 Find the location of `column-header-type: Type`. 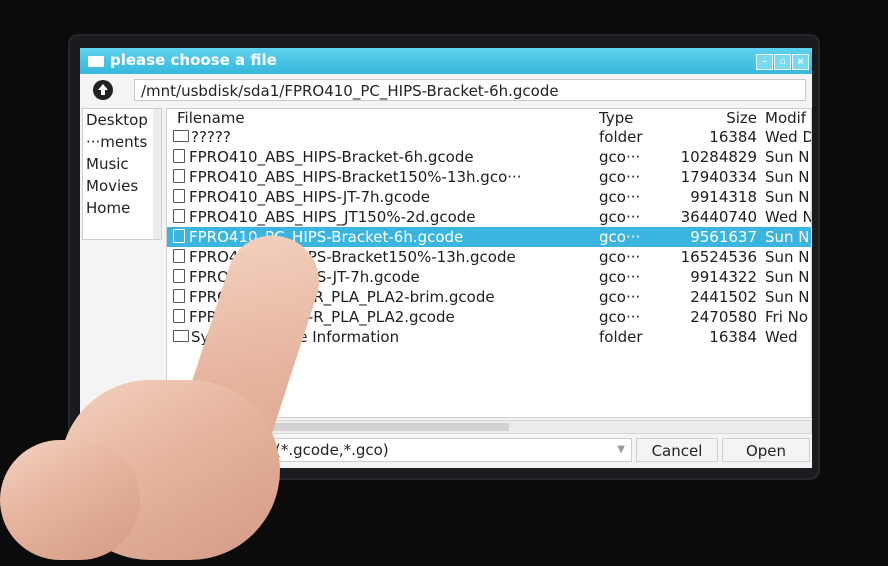

column-header-type: Type is located at coordinates (616, 118).